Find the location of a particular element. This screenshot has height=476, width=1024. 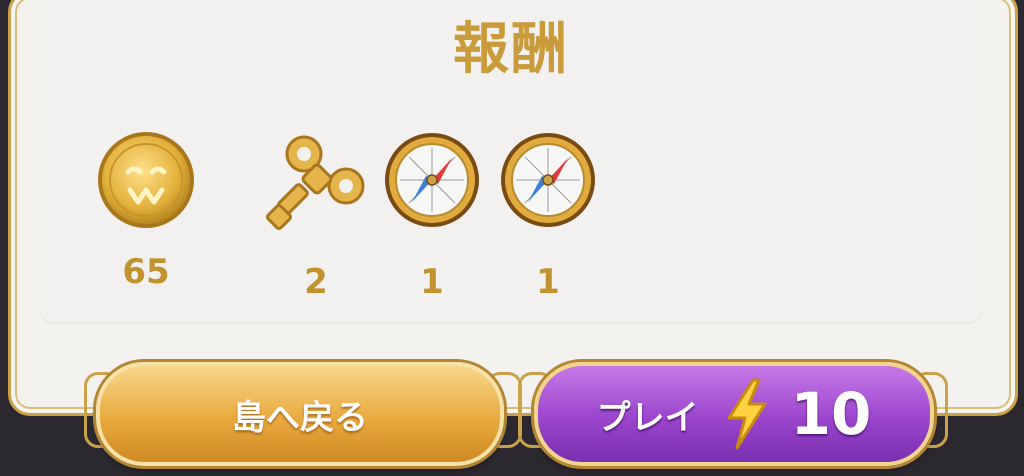

reward-item-key: 2 is located at coordinates (316, 223).